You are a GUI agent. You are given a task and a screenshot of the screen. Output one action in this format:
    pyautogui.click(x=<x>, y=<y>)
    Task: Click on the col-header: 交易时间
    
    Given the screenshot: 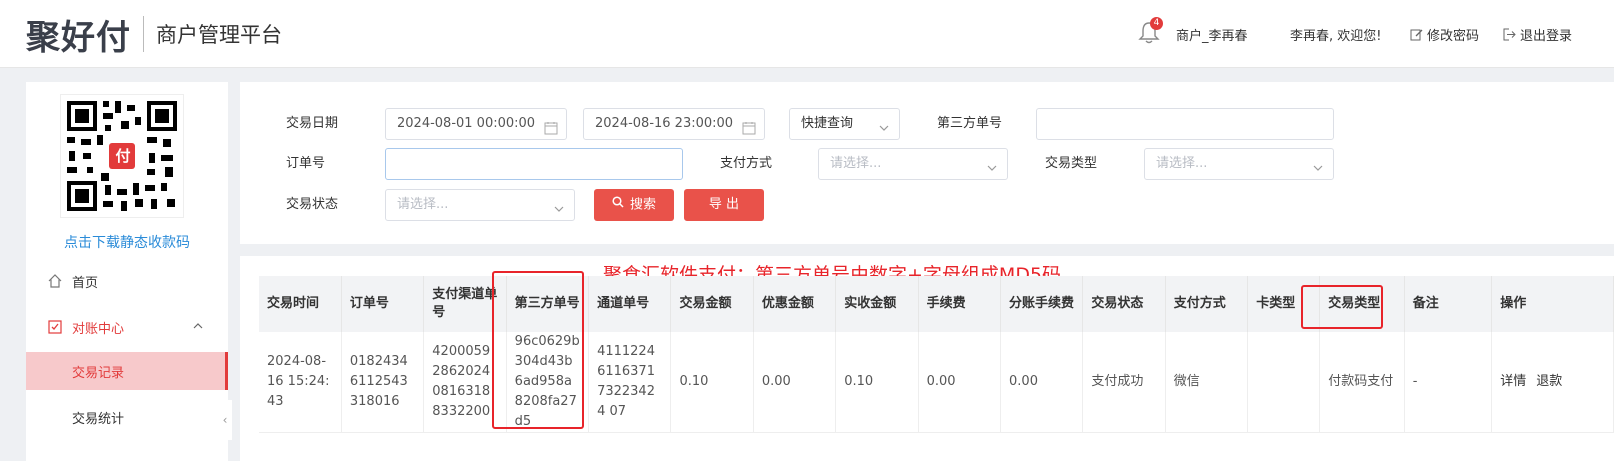 What is the action you would take?
    pyautogui.click(x=300, y=304)
    